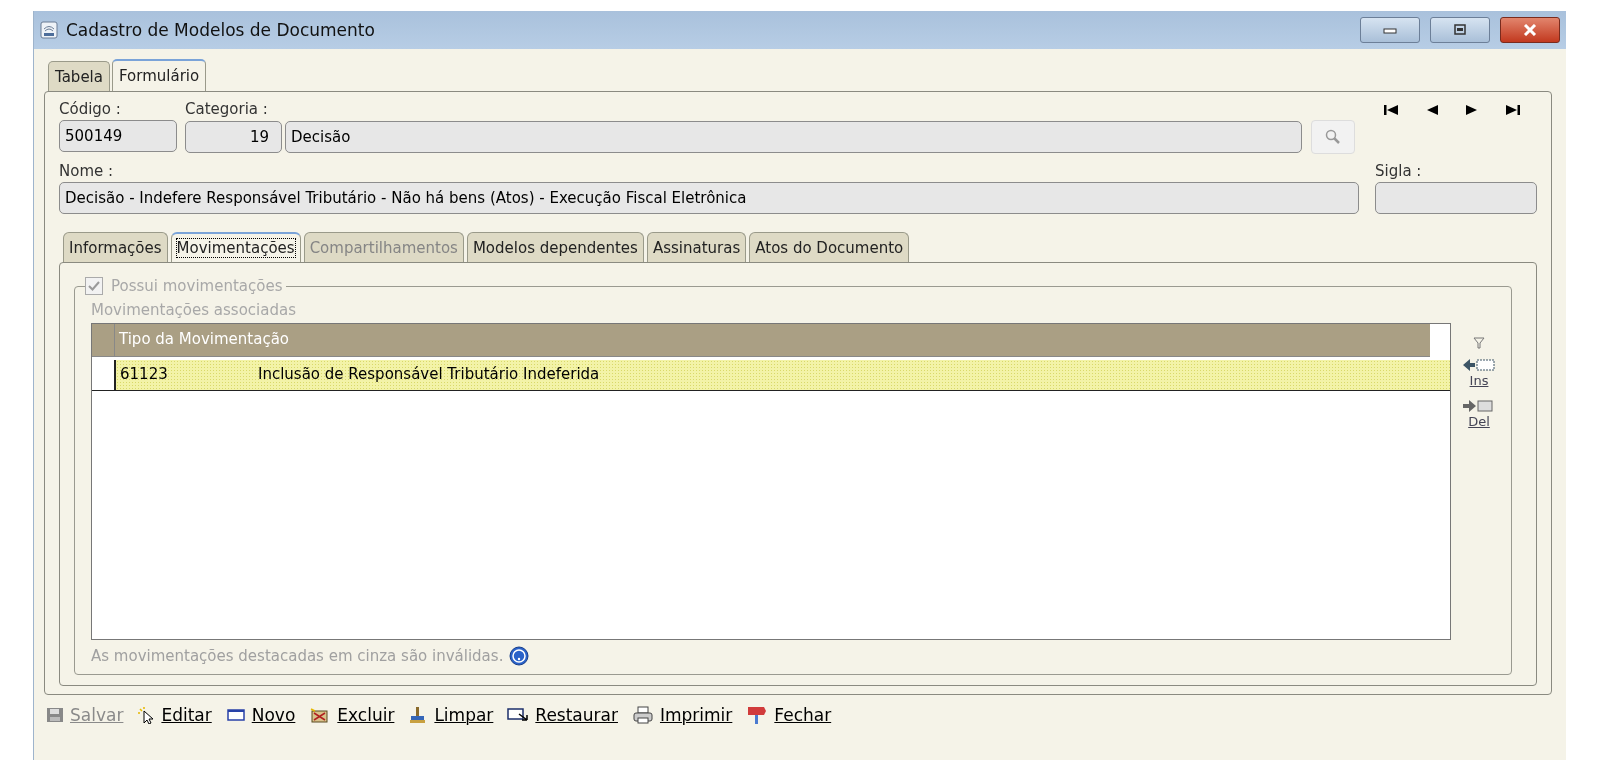 This screenshot has width=1597, height=760. What do you see at coordinates (55, 715) in the screenshot?
I see `save-icon` at bounding box center [55, 715].